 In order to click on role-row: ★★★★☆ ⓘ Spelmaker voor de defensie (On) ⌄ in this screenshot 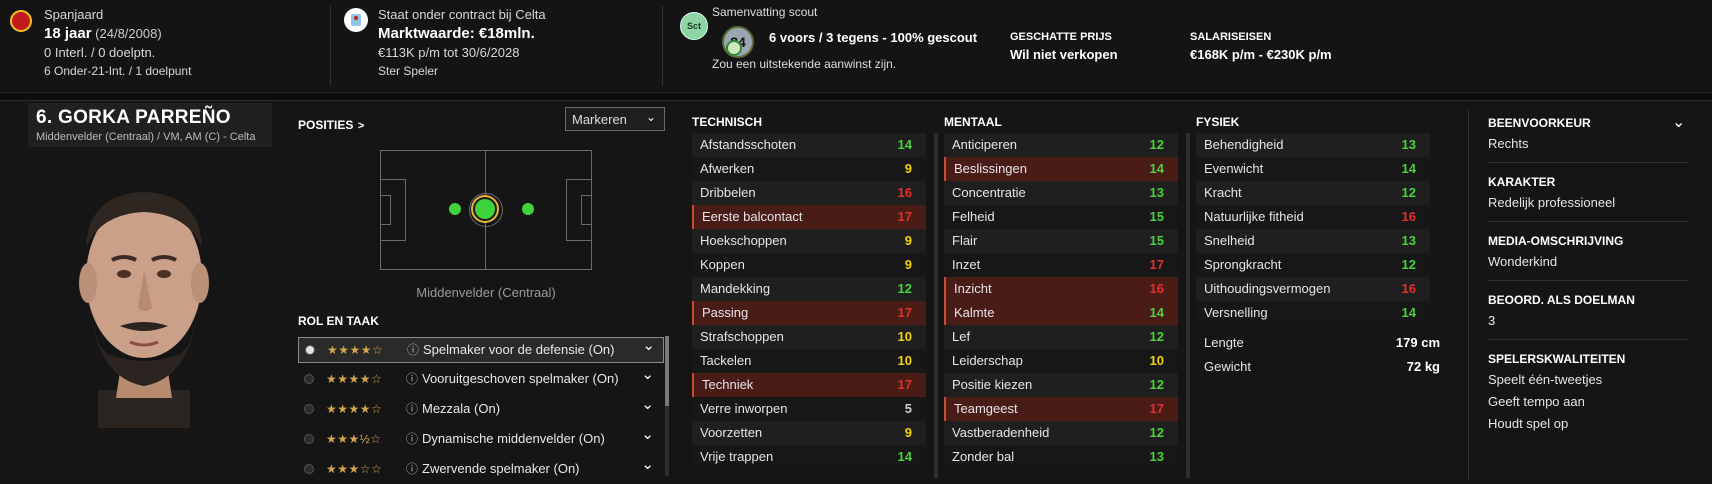, I will do `click(481, 350)`.